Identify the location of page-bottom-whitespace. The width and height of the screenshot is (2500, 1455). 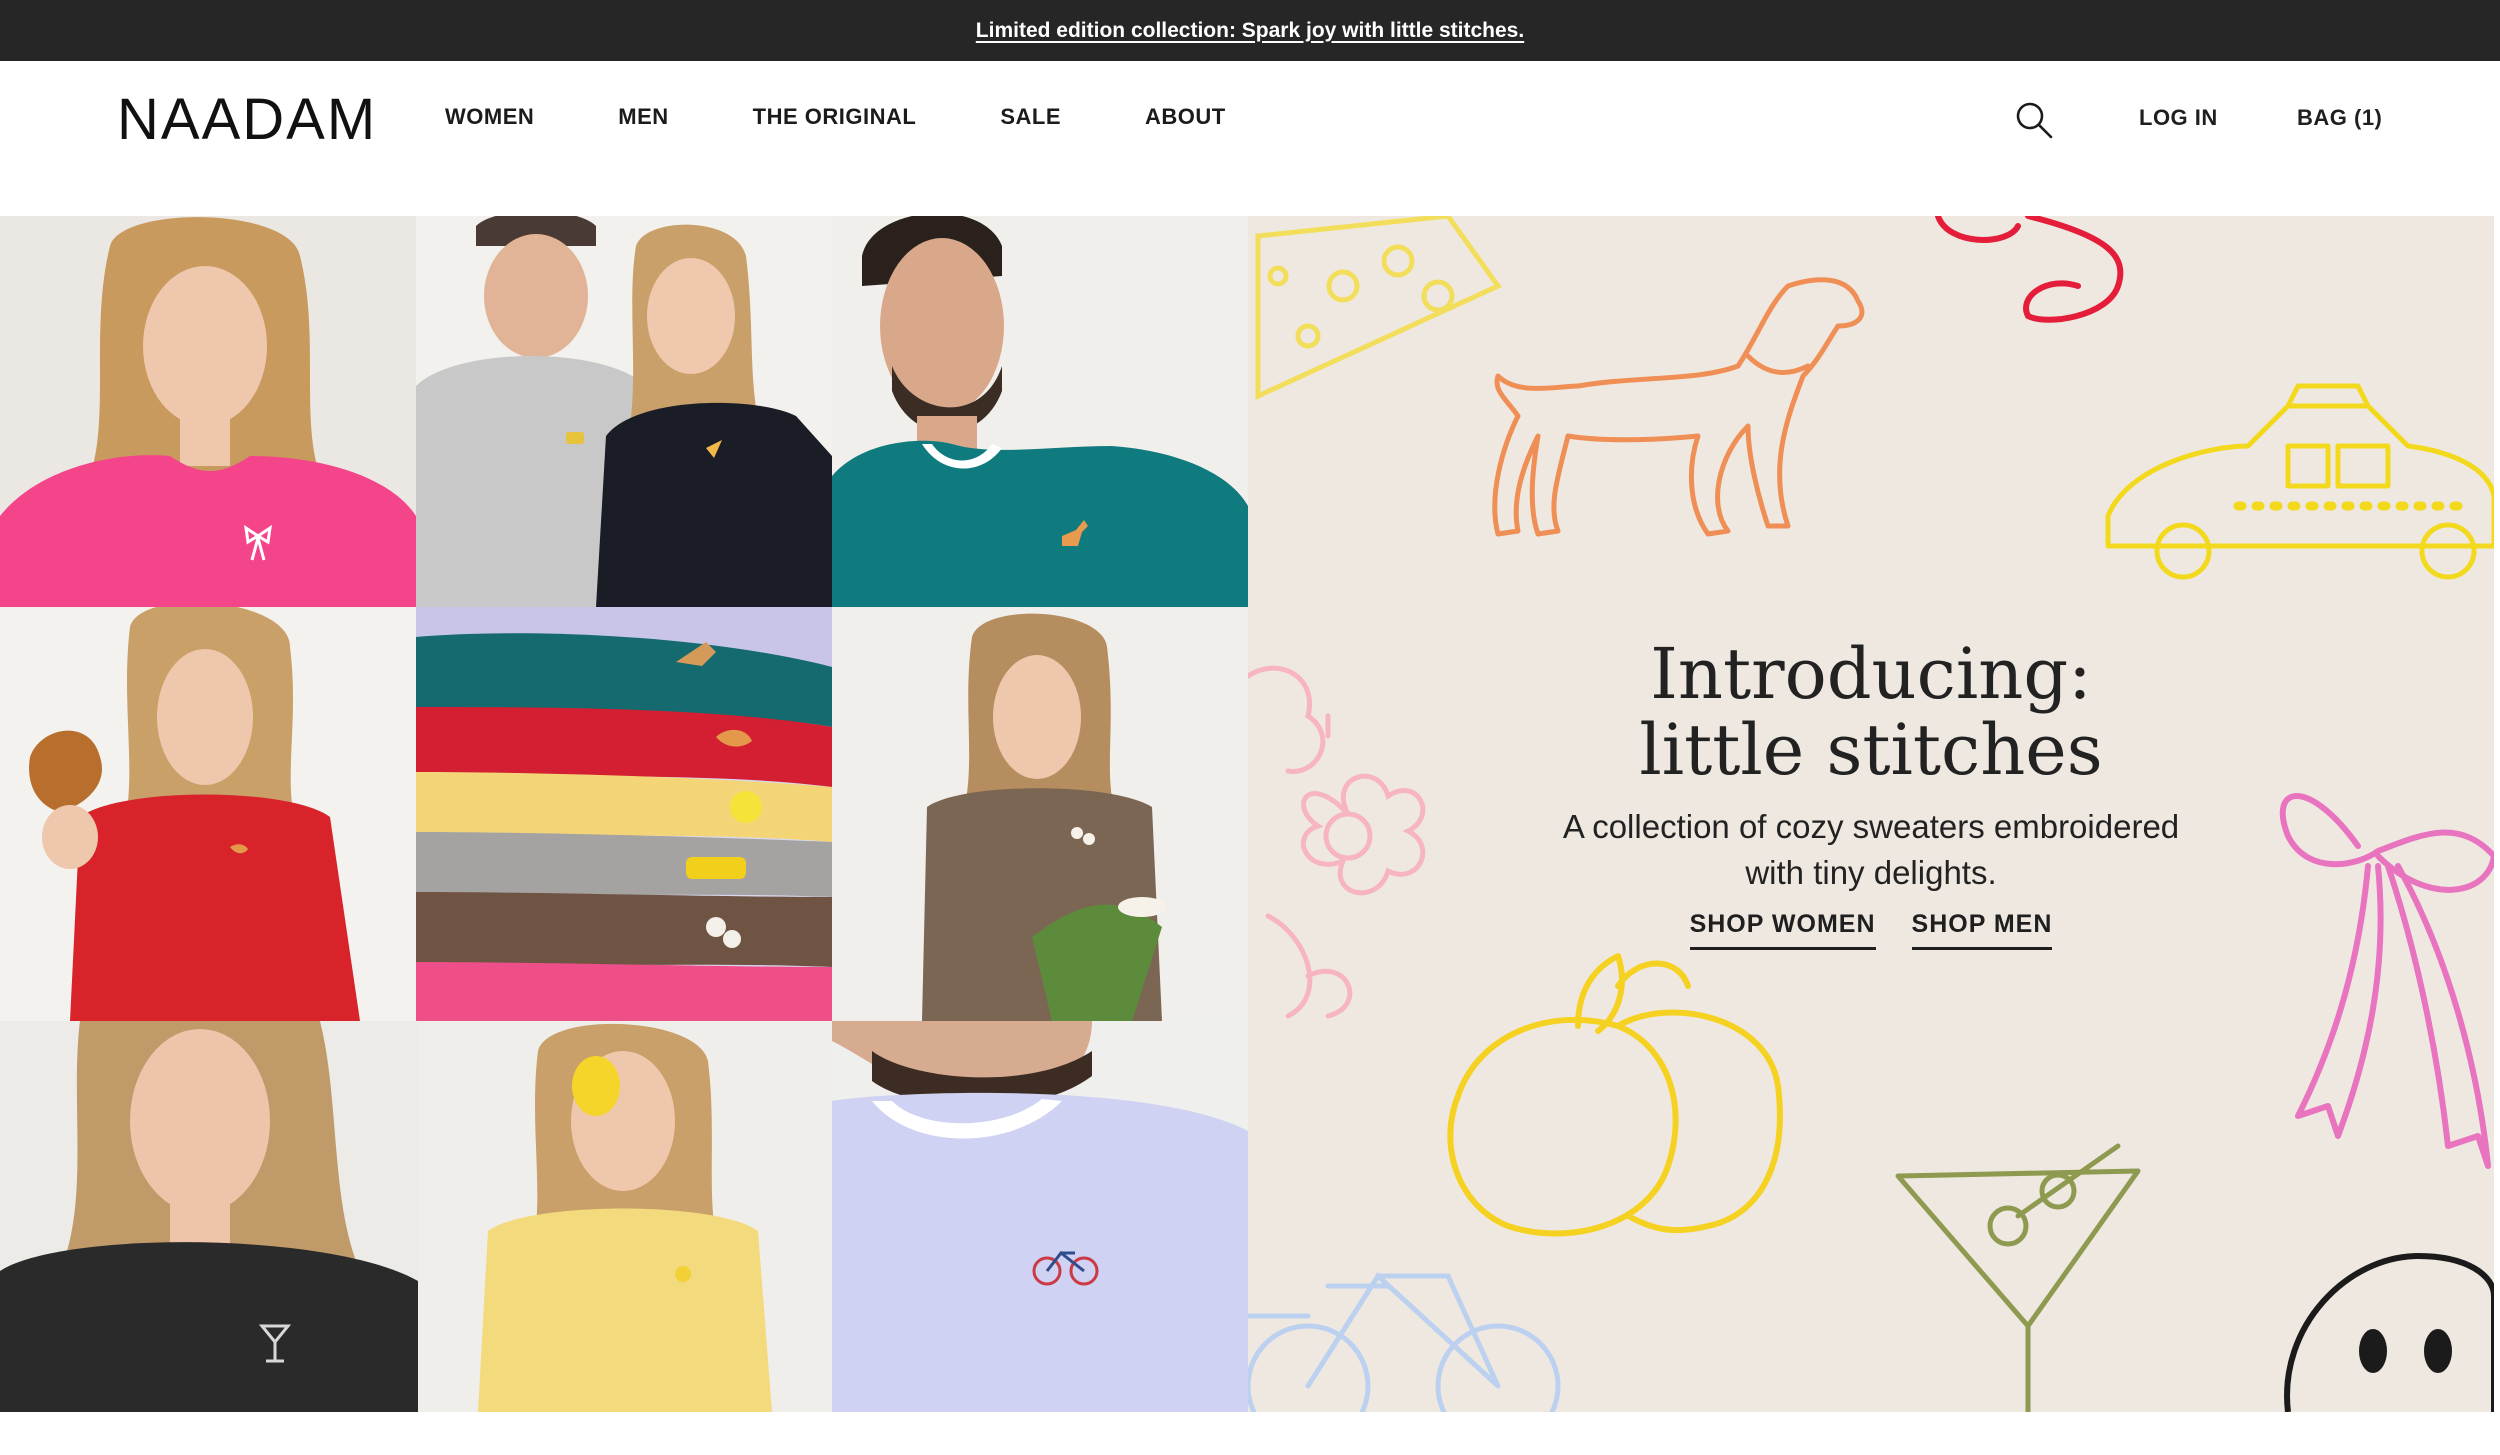
(1250, 1433).